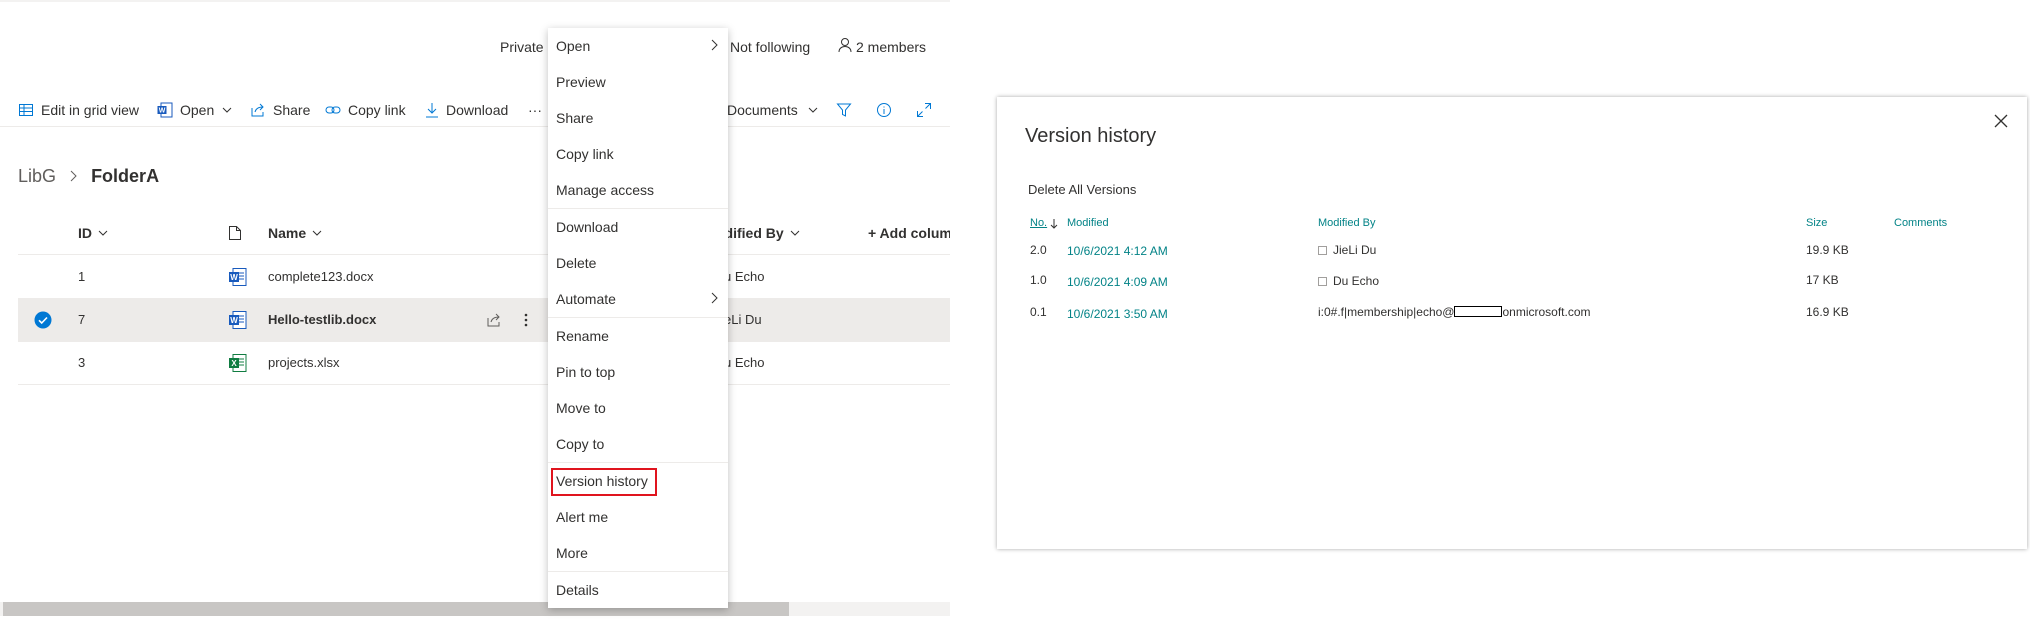 This screenshot has height=621, width=2030. Describe the element at coordinates (638, 263) in the screenshot. I see `menu-item-delete: Delete` at that location.